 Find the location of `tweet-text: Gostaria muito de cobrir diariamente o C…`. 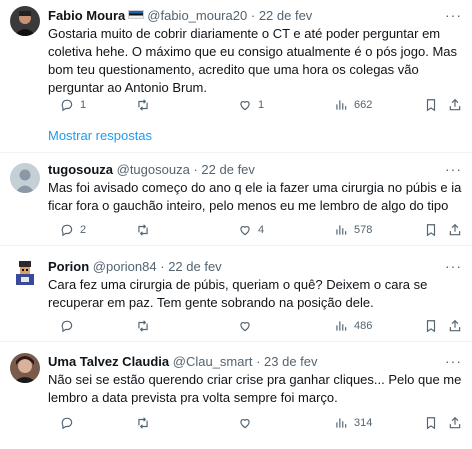

tweet-text: Gostaria muito de cobrir diariamente o C… is located at coordinates (253, 60).